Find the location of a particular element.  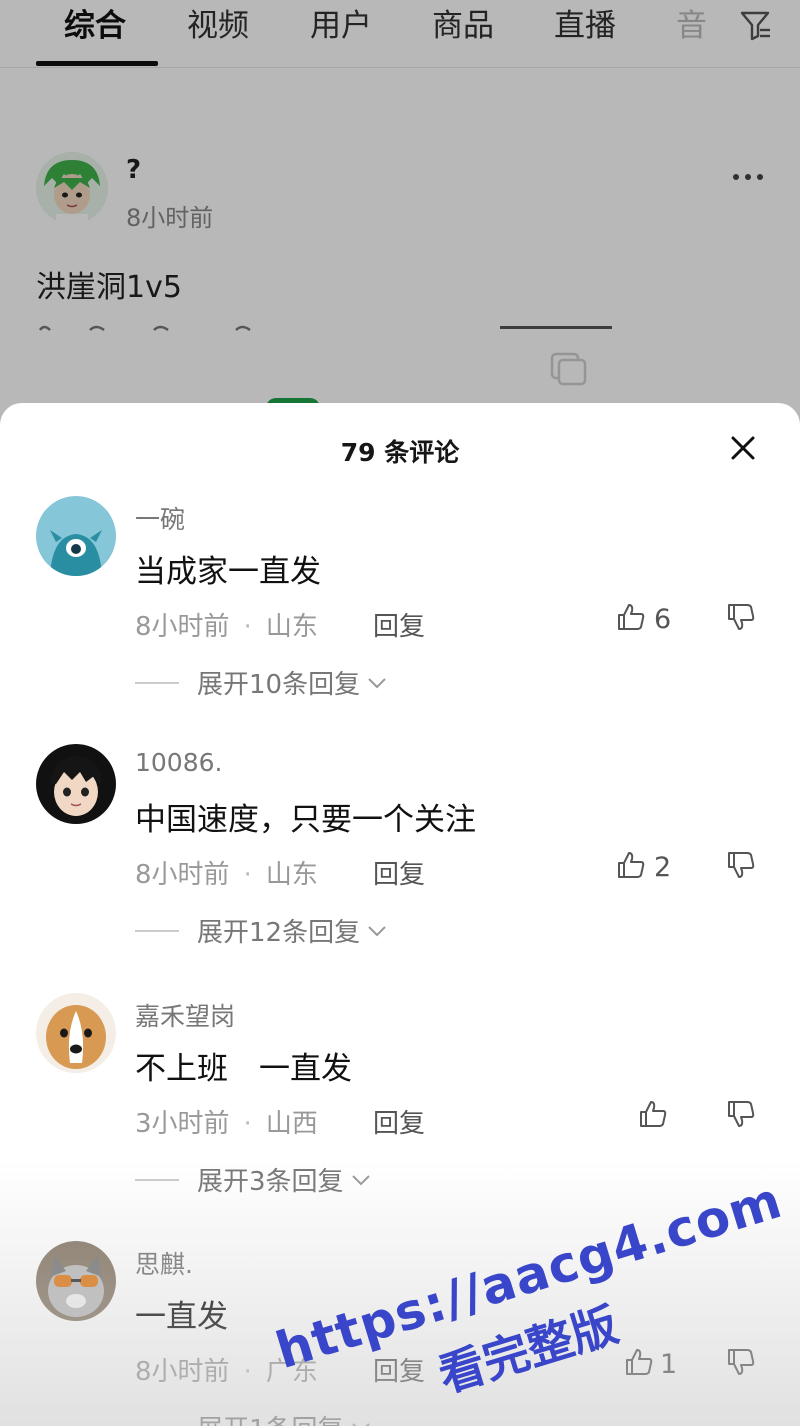

comment-time: 3小时前 is located at coordinates (182, 1124).